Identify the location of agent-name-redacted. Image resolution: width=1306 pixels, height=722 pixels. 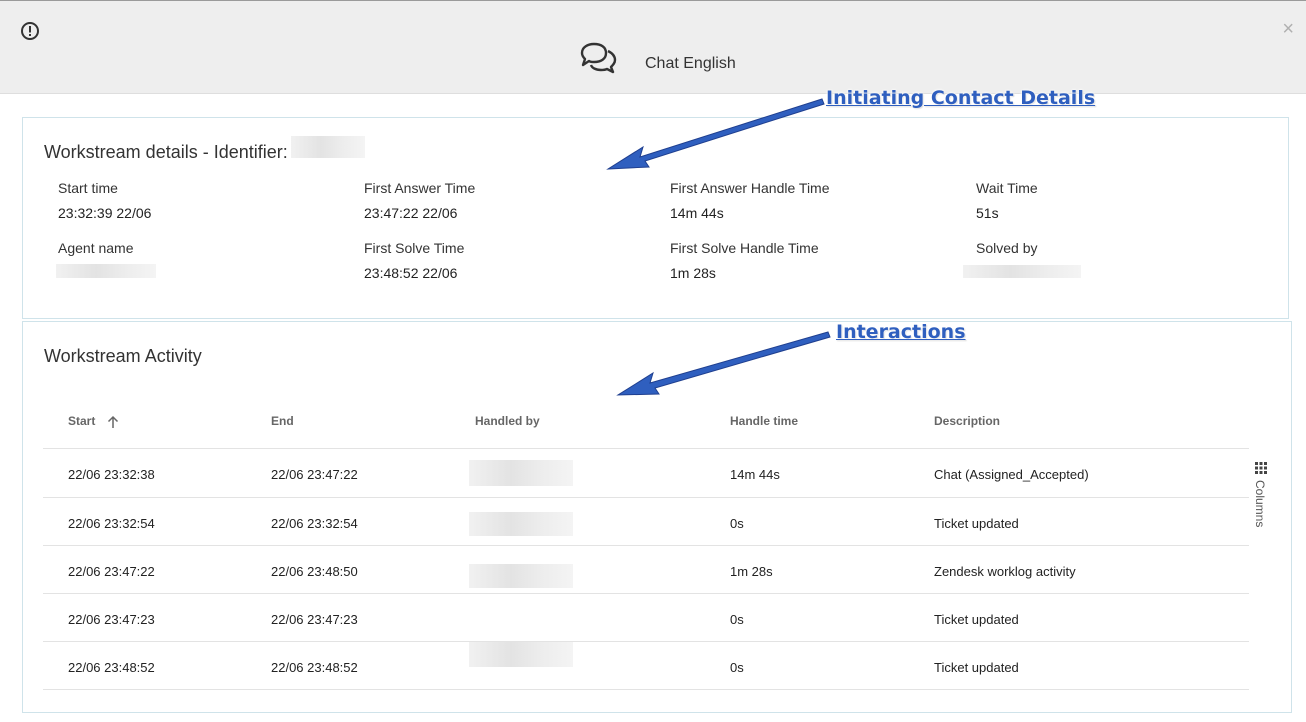
(106, 271).